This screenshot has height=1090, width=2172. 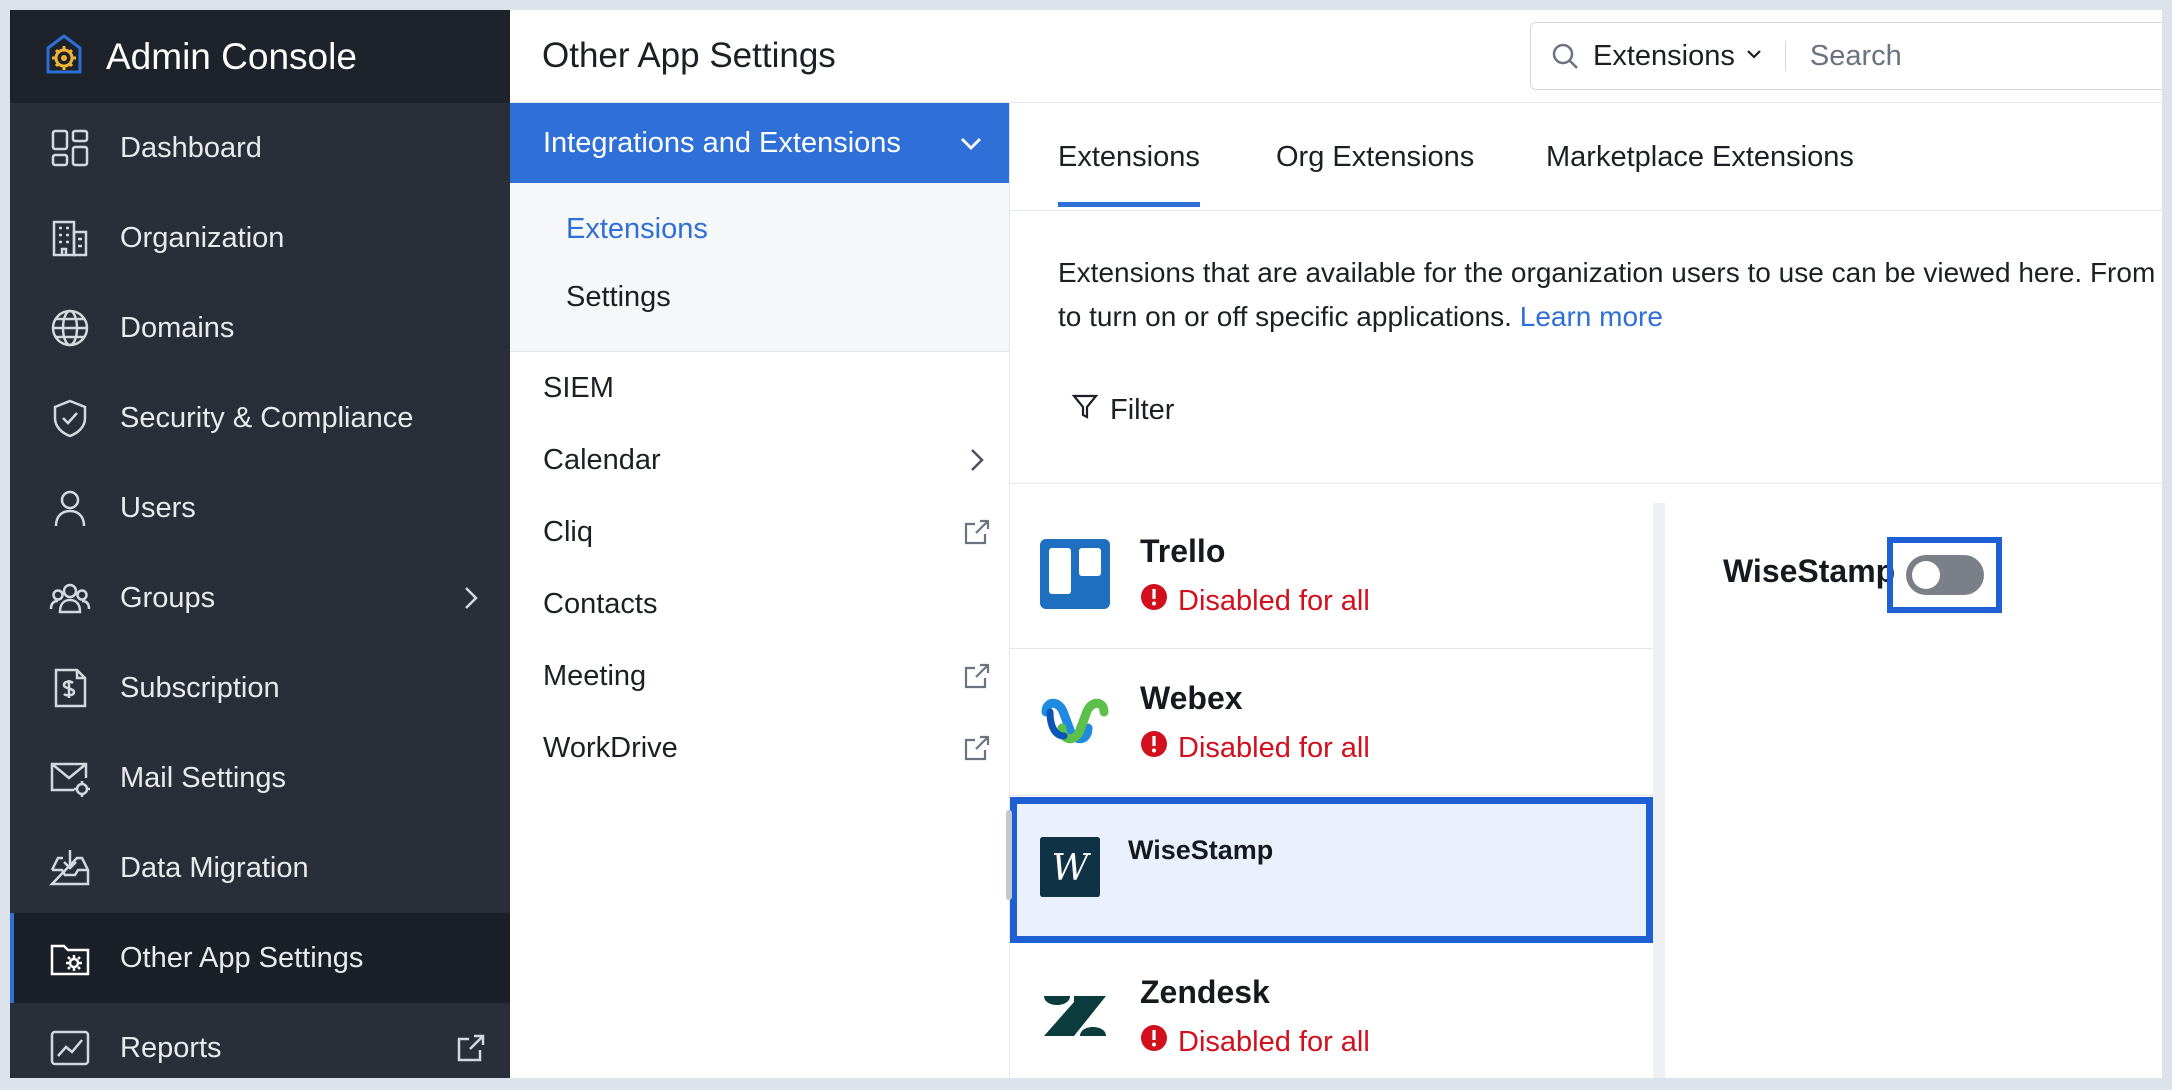 What do you see at coordinates (1925, 575) in the screenshot?
I see `toggle-knob` at bounding box center [1925, 575].